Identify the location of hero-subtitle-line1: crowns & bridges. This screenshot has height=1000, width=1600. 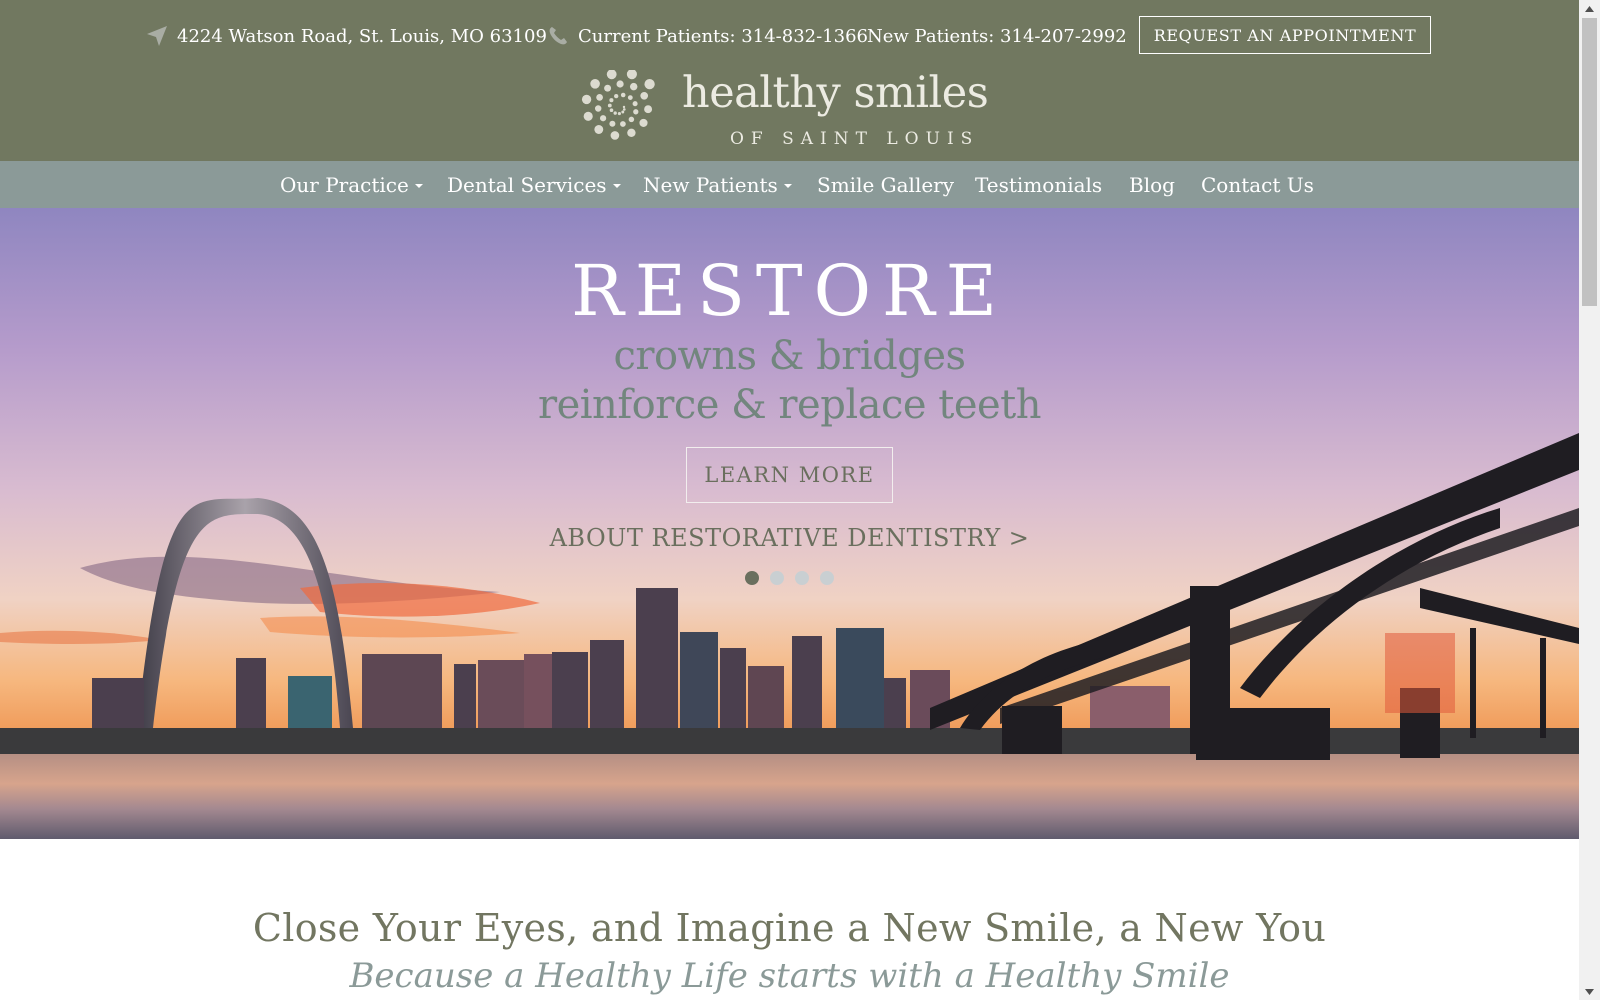
(789, 356).